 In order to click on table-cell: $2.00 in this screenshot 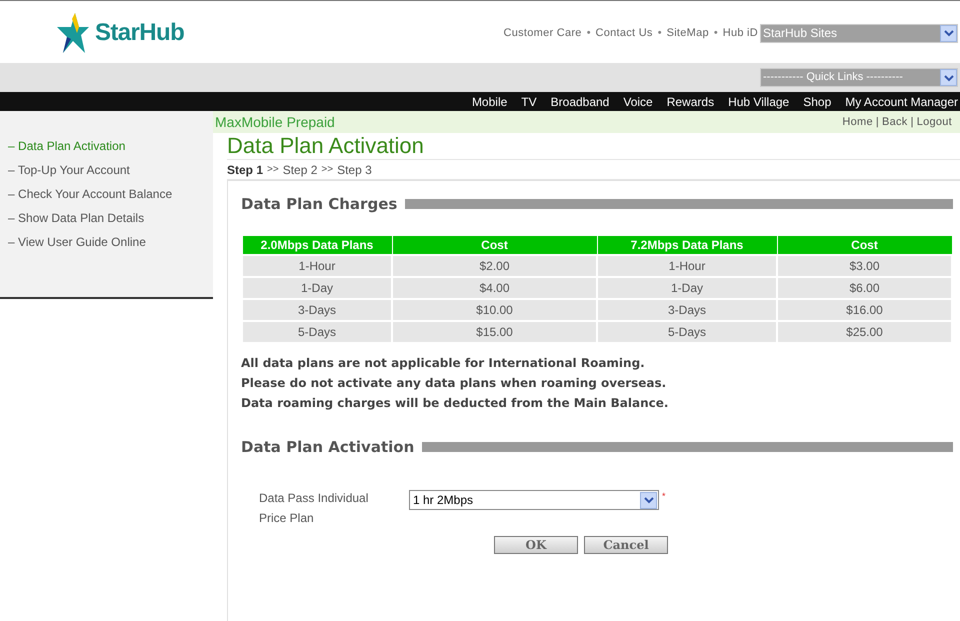, I will do `click(494, 265)`.